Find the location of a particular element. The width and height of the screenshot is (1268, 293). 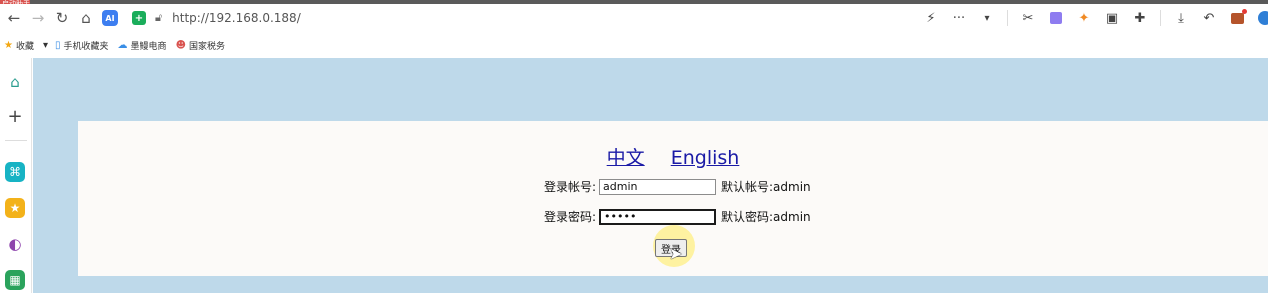

sidebar-star-icon: ★ is located at coordinates (15, 208).